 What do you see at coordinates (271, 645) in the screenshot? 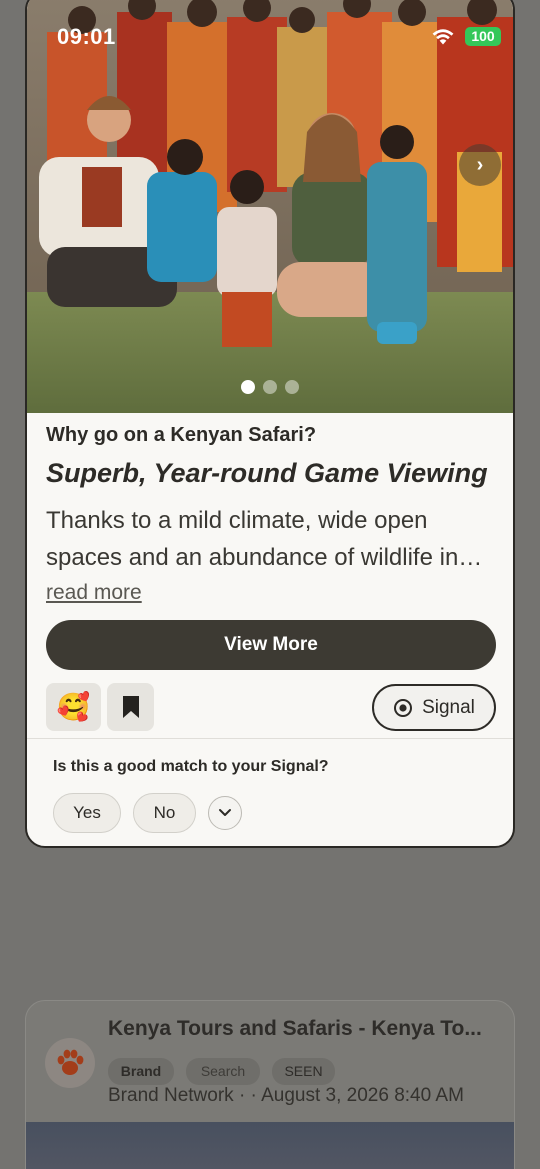
I see `view-more-button: View More` at bounding box center [271, 645].